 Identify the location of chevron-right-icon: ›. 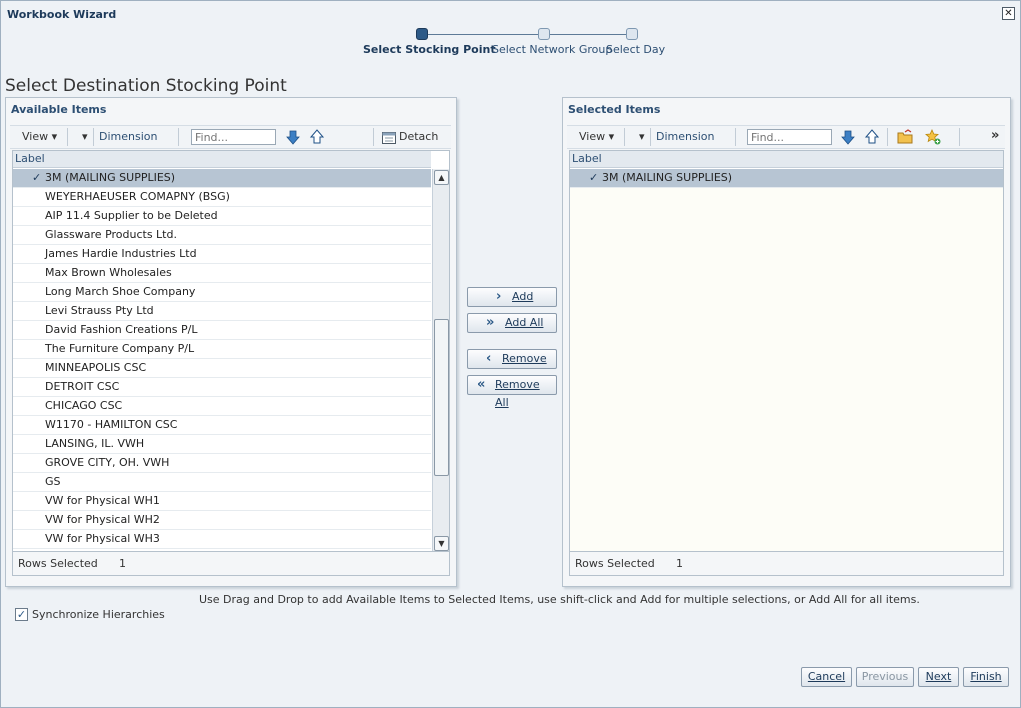
(499, 296).